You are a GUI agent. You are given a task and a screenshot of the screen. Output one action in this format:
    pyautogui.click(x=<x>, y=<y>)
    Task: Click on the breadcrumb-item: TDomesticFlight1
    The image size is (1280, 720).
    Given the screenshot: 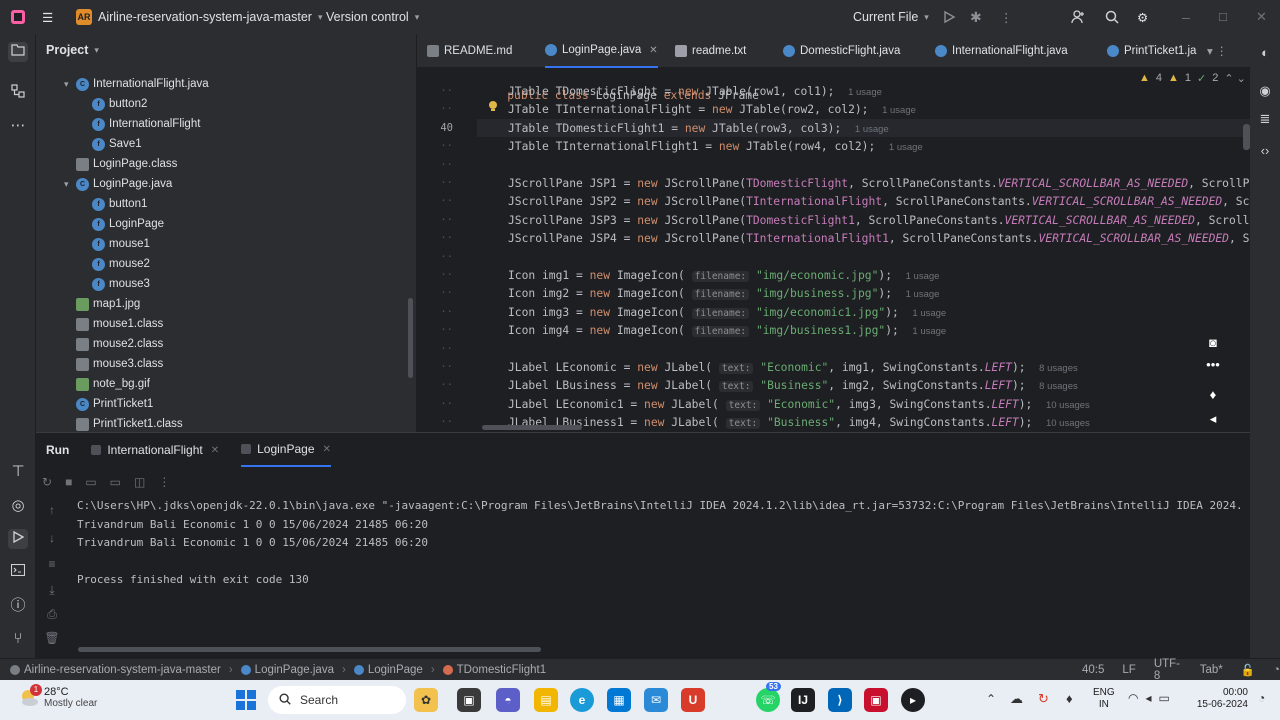 What is the action you would take?
    pyautogui.click(x=494, y=670)
    